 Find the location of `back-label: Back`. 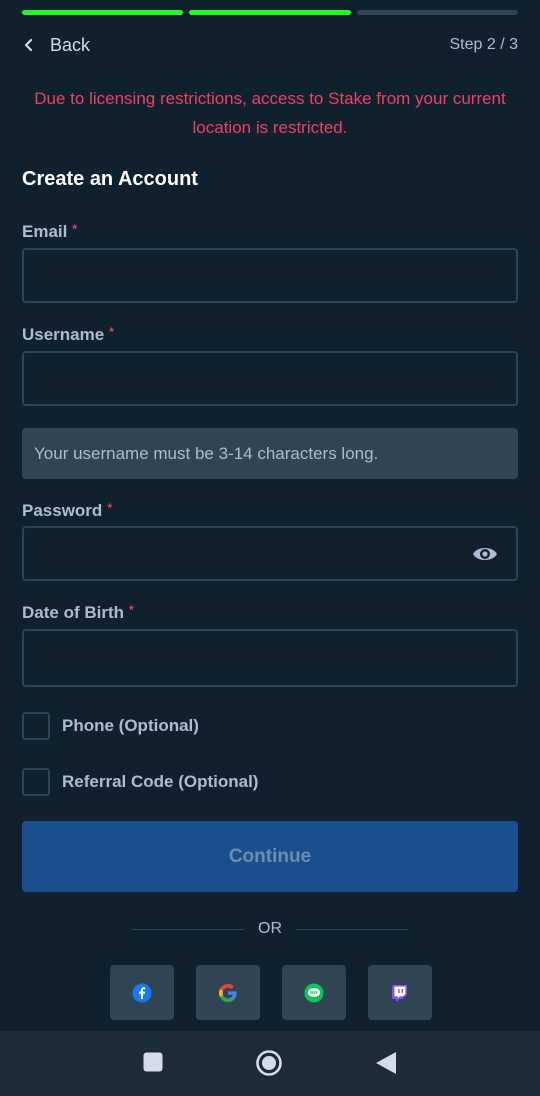

back-label: Back is located at coordinates (70, 44).